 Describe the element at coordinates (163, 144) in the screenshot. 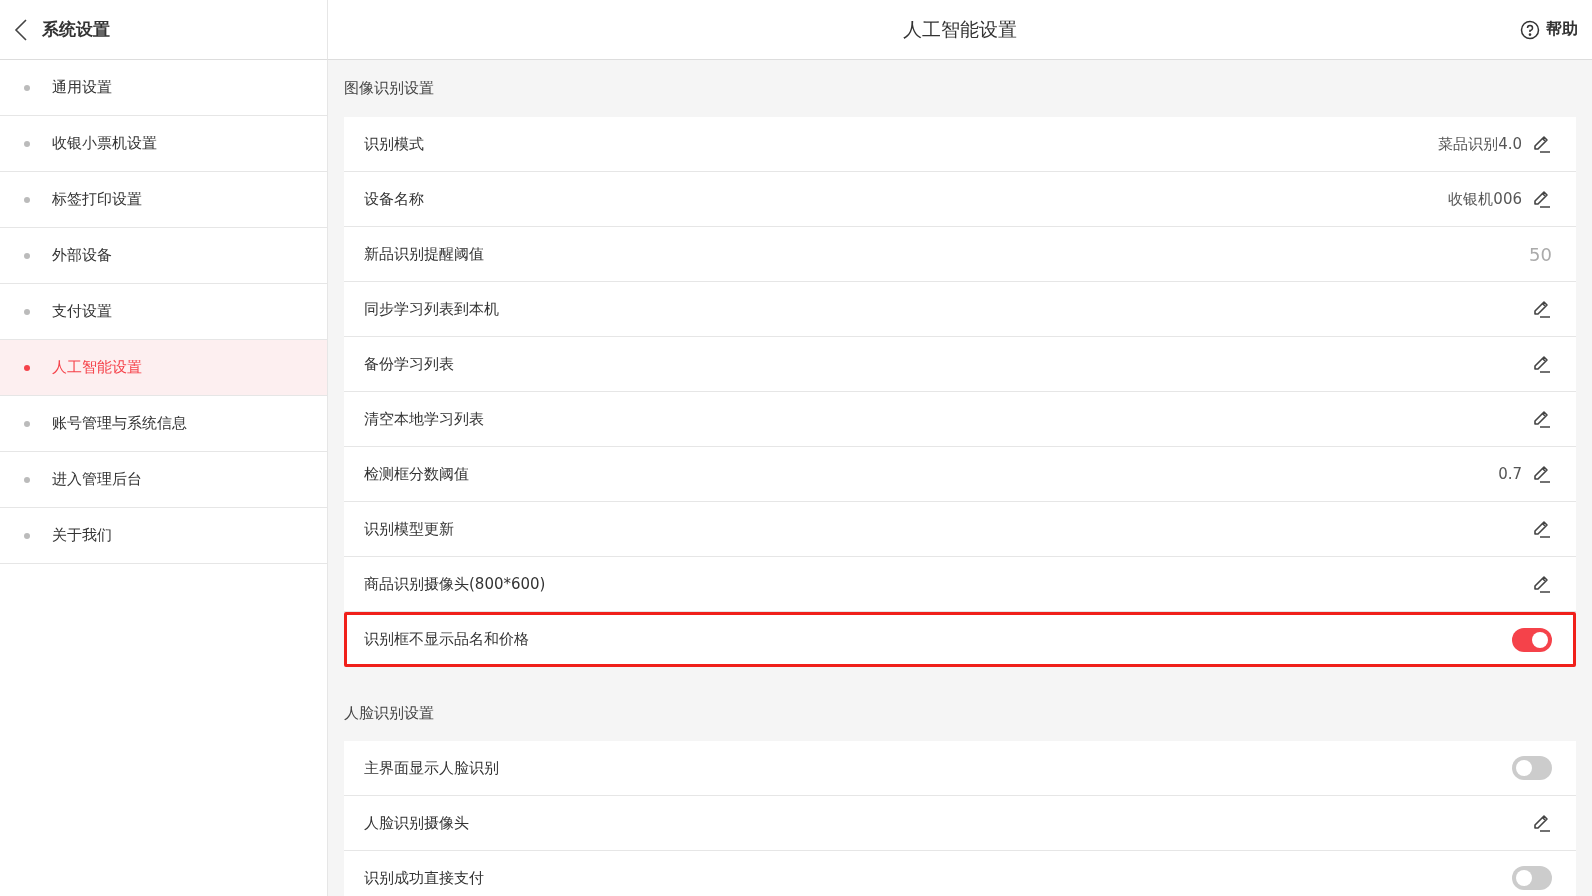

I see `sidebar-item: 收银小票机设置` at that location.